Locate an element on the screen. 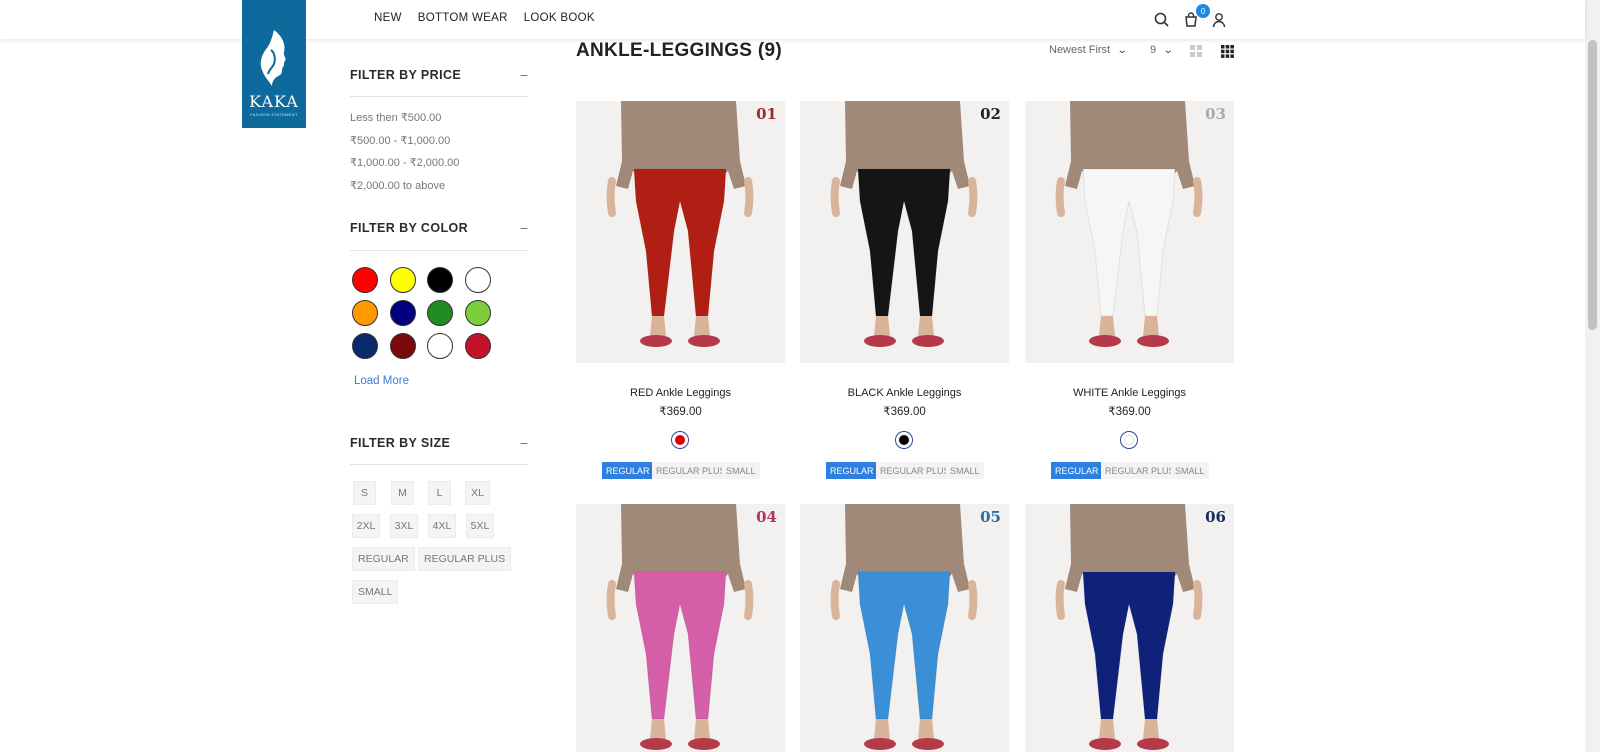 This screenshot has width=1600, height=752. filter-color-header: FILTER BY COLOR – is located at coordinates (439, 228).